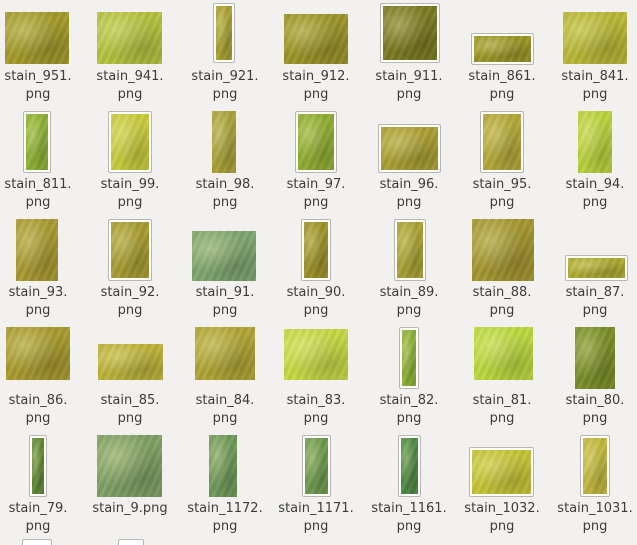 The width and height of the screenshot is (637, 545). Describe the element at coordinates (595, 292) in the screenshot. I see `file-name-line1: stain_87.` at that location.